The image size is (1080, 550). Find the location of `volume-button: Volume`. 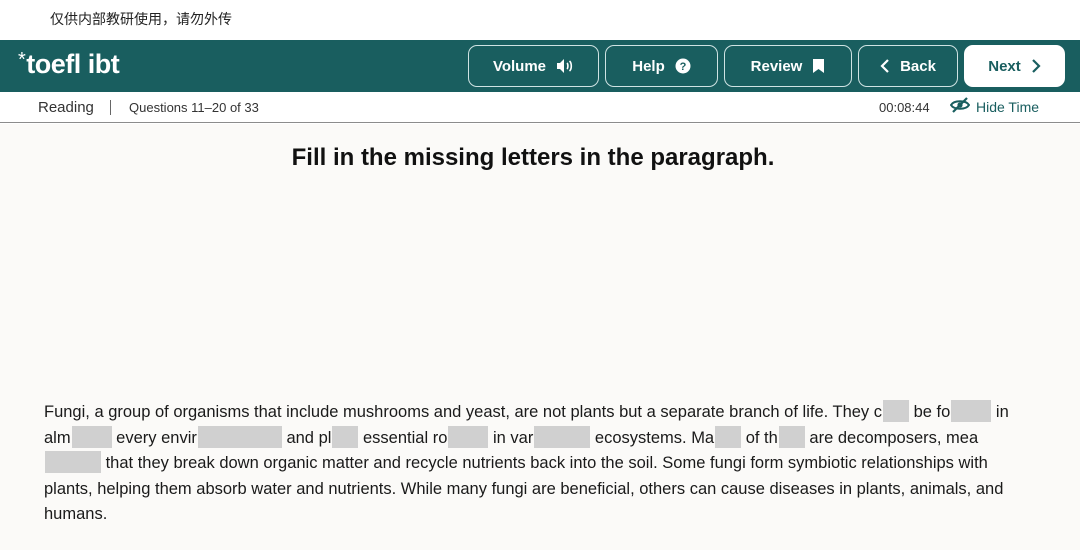

volume-button: Volume is located at coordinates (533, 66).